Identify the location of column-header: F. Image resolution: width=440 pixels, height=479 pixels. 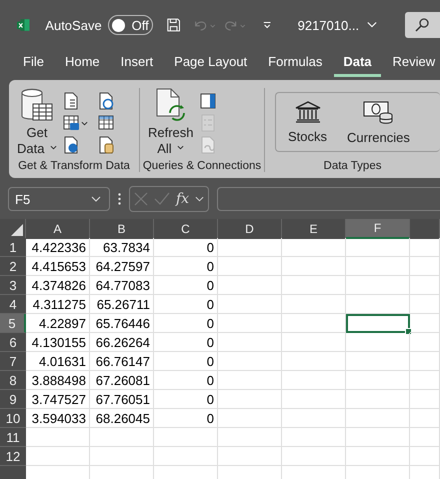
(378, 229).